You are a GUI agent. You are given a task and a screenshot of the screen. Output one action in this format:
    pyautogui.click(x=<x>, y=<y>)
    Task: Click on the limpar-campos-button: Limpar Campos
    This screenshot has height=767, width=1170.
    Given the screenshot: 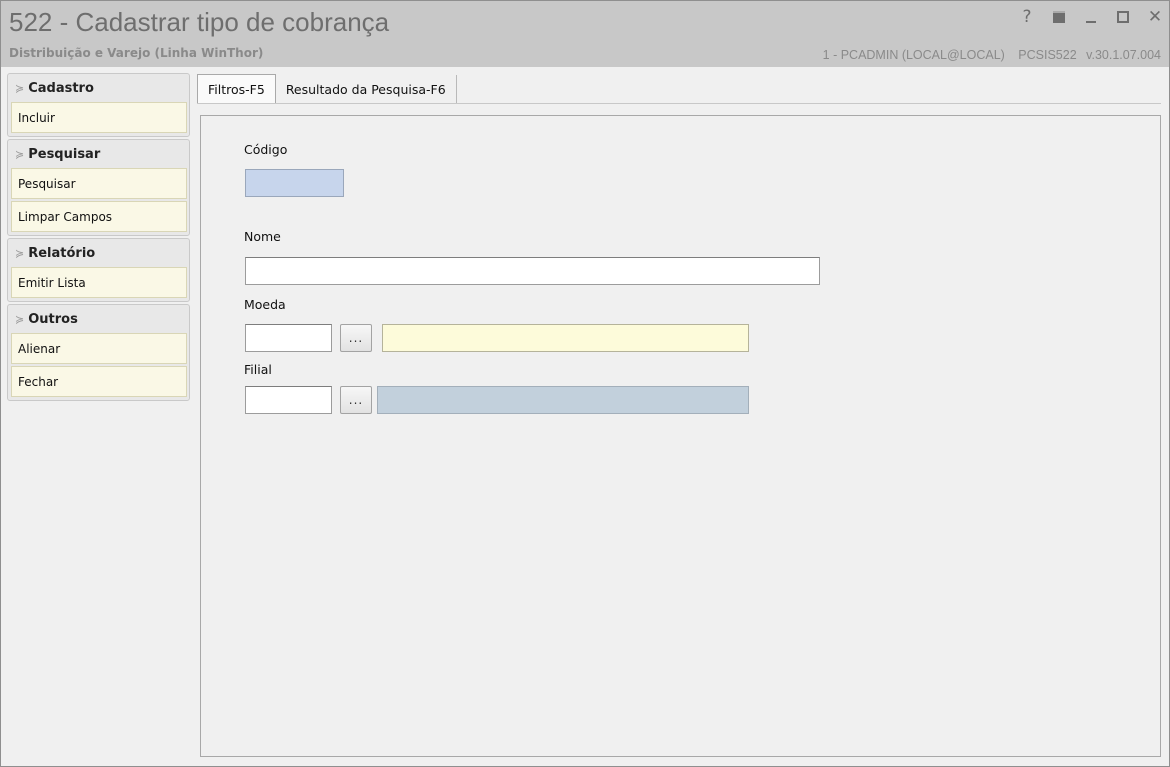 What is the action you would take?
    pyautogui.click(x=99, y=216)
    